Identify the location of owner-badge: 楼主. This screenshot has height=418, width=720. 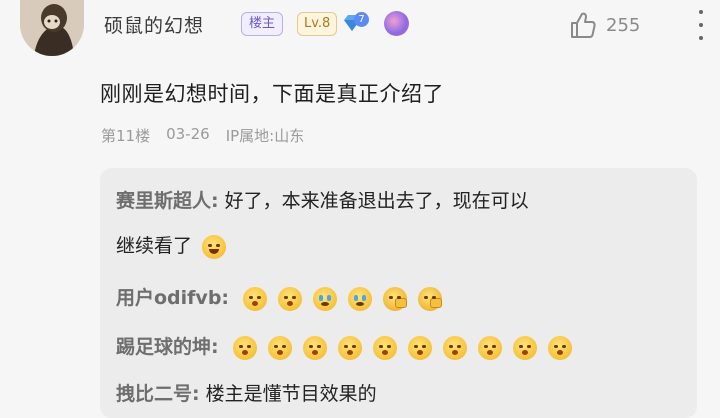
(262, 24).